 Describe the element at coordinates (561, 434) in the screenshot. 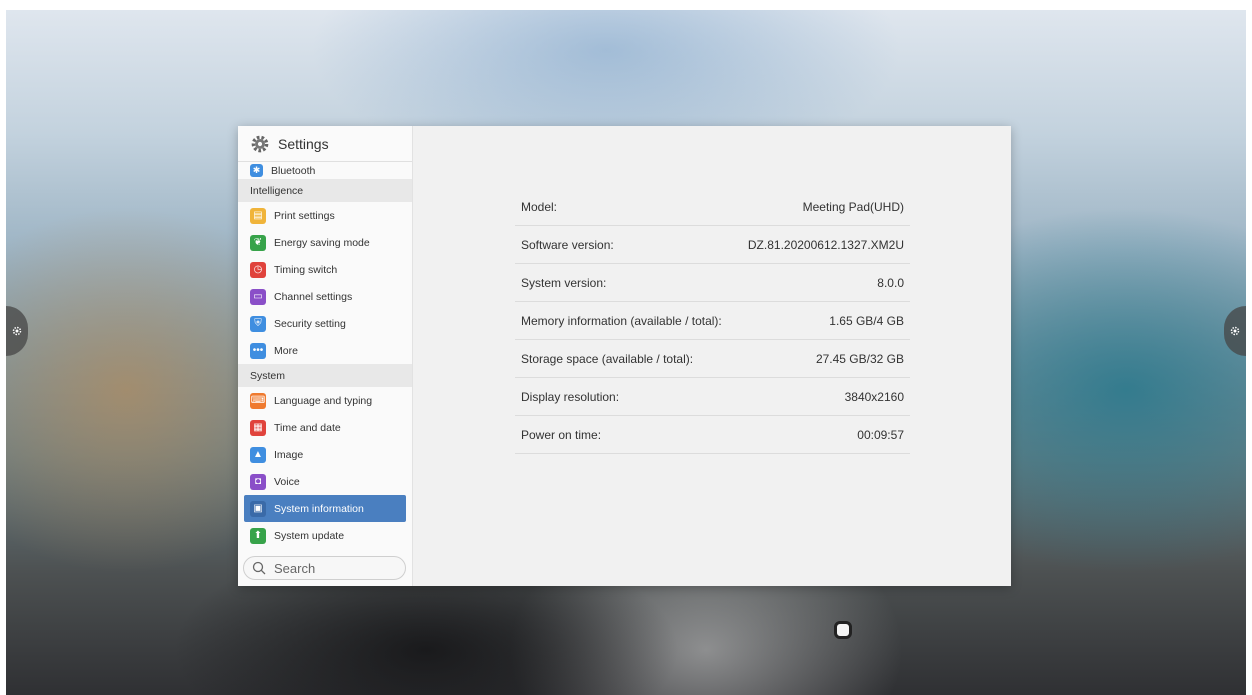

I see `info-label: Power on time:` at that location.